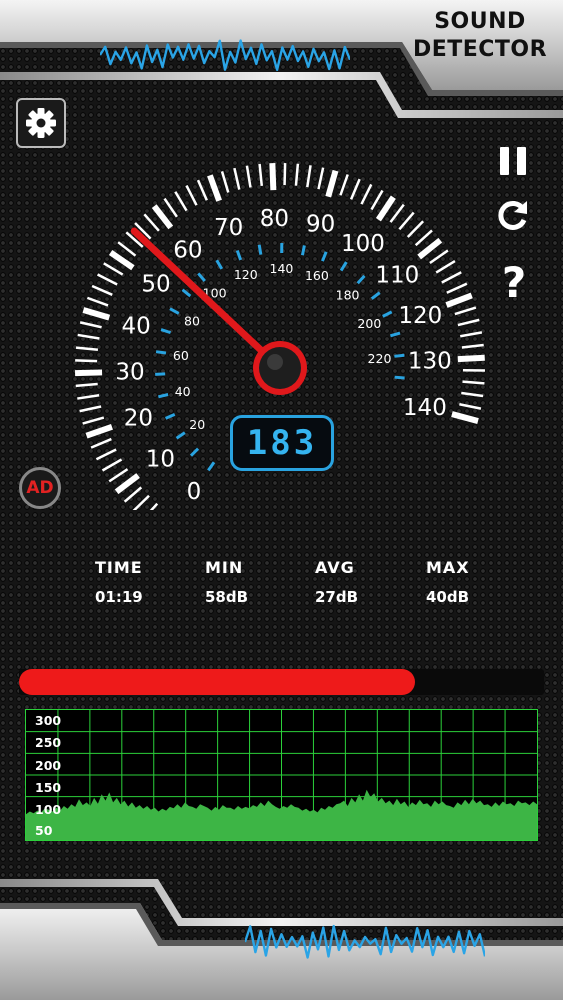  What do you see at coordinates (194, 492) in the screenshot?
I see `gauge-outer-label: 0` at bounding box center [194, 492].